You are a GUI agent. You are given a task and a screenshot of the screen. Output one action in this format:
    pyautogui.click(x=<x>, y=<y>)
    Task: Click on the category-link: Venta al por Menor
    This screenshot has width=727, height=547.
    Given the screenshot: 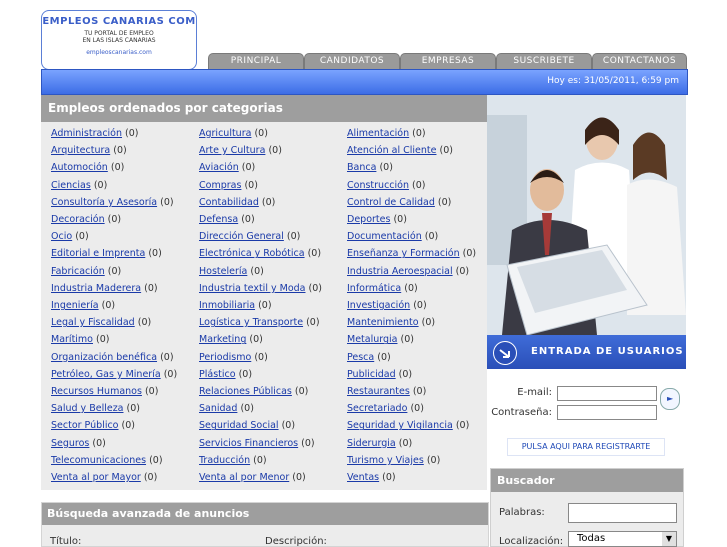 What is the action you would take?
    pyautogui.click(x=244, y=477)
    